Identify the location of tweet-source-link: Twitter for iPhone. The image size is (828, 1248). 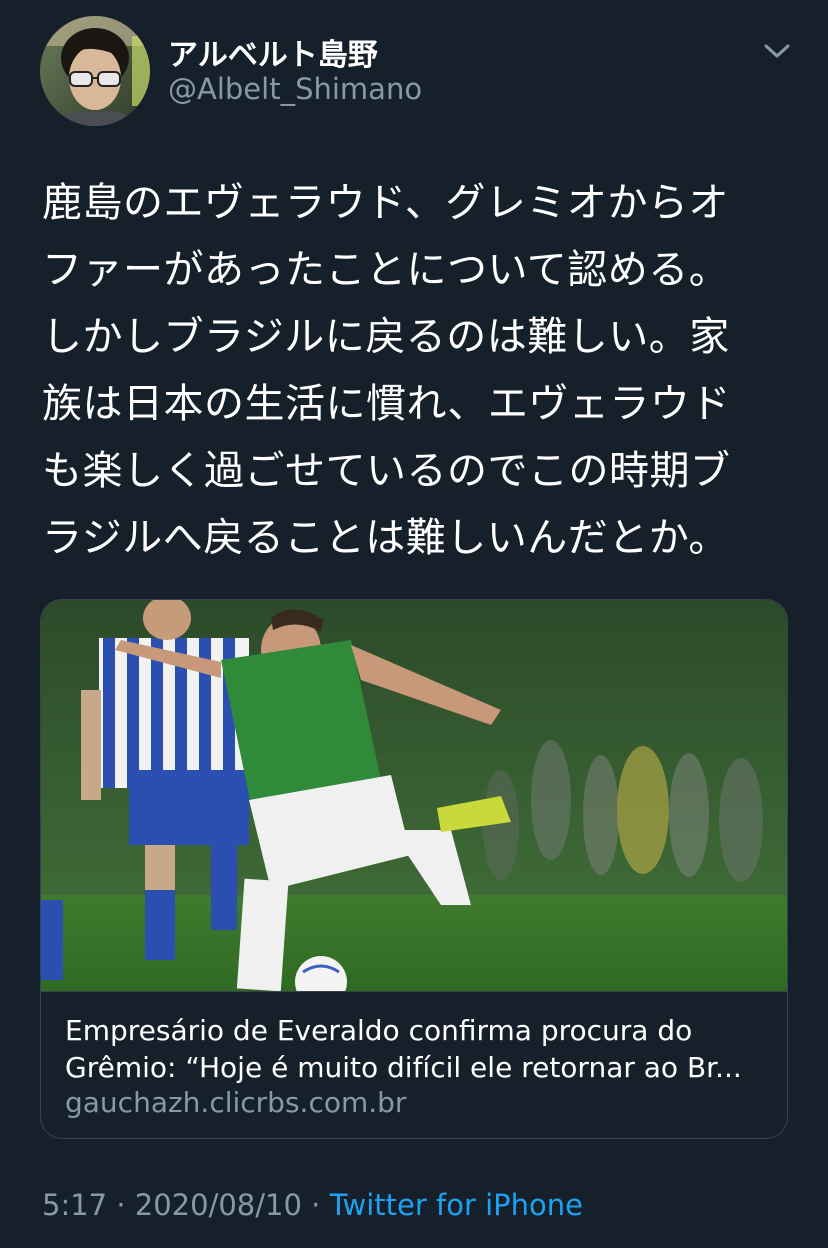
(456, 1205).